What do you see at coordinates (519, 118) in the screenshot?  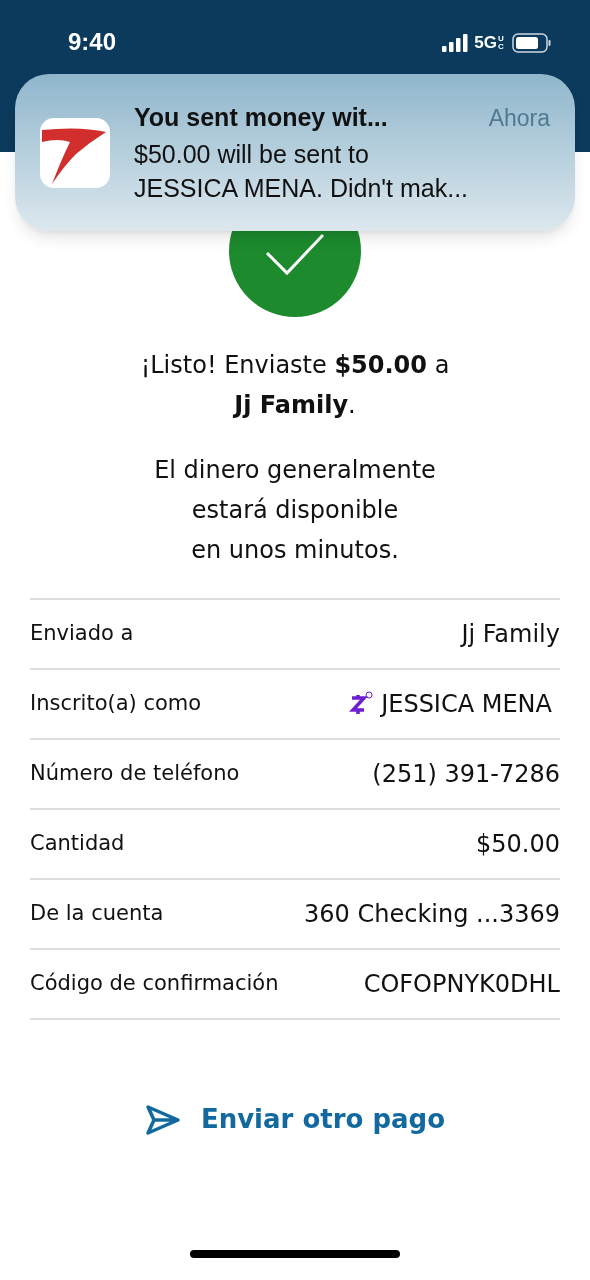 I see `notification-time: Ahora` at bounding box center [519, 118].